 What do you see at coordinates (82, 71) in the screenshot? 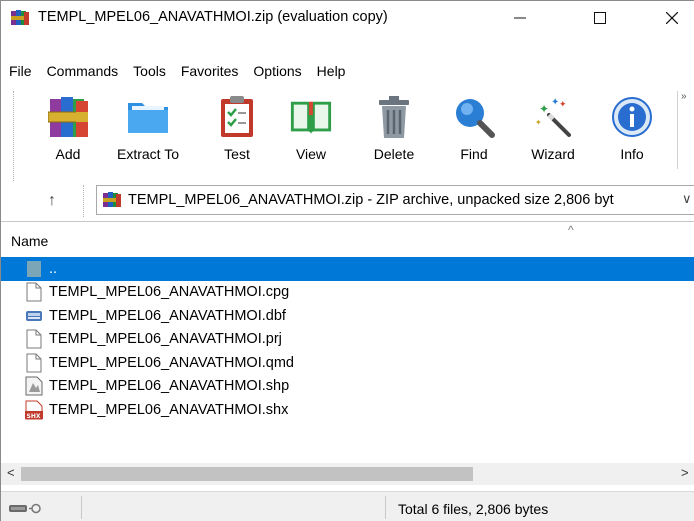
I see `menu-commands: Commands` at bounding box center [82, 71].